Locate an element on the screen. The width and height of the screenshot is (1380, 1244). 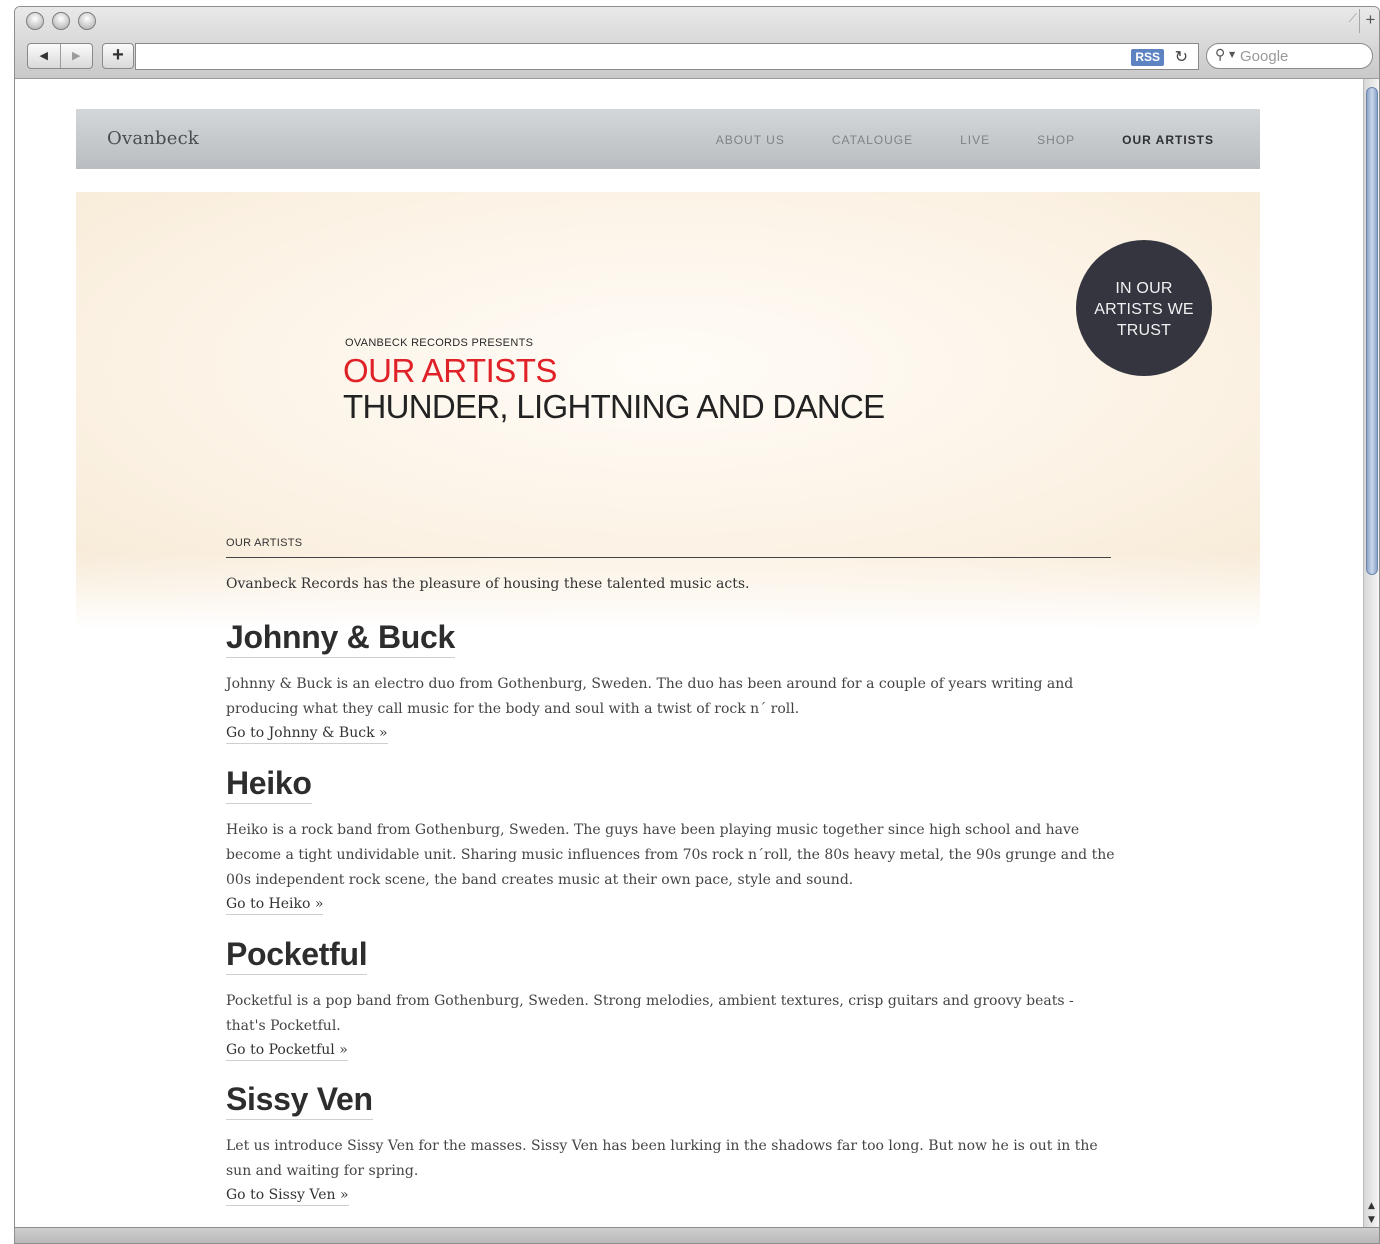
artist-link: Go to Sissy Ven » is located at coordinates (287, 1196).